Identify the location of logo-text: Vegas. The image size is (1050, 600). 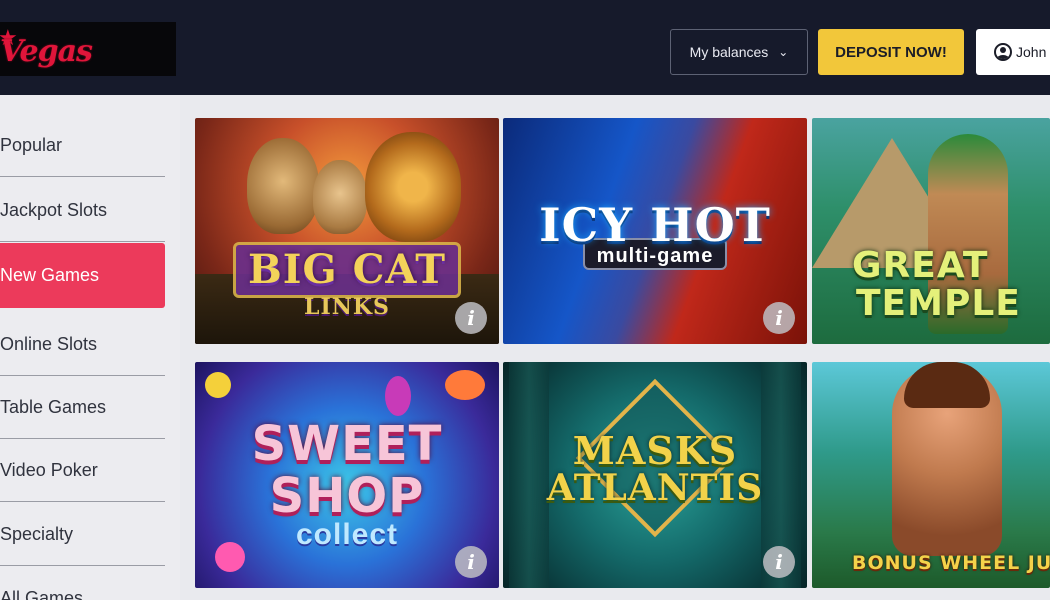
(46, 51).